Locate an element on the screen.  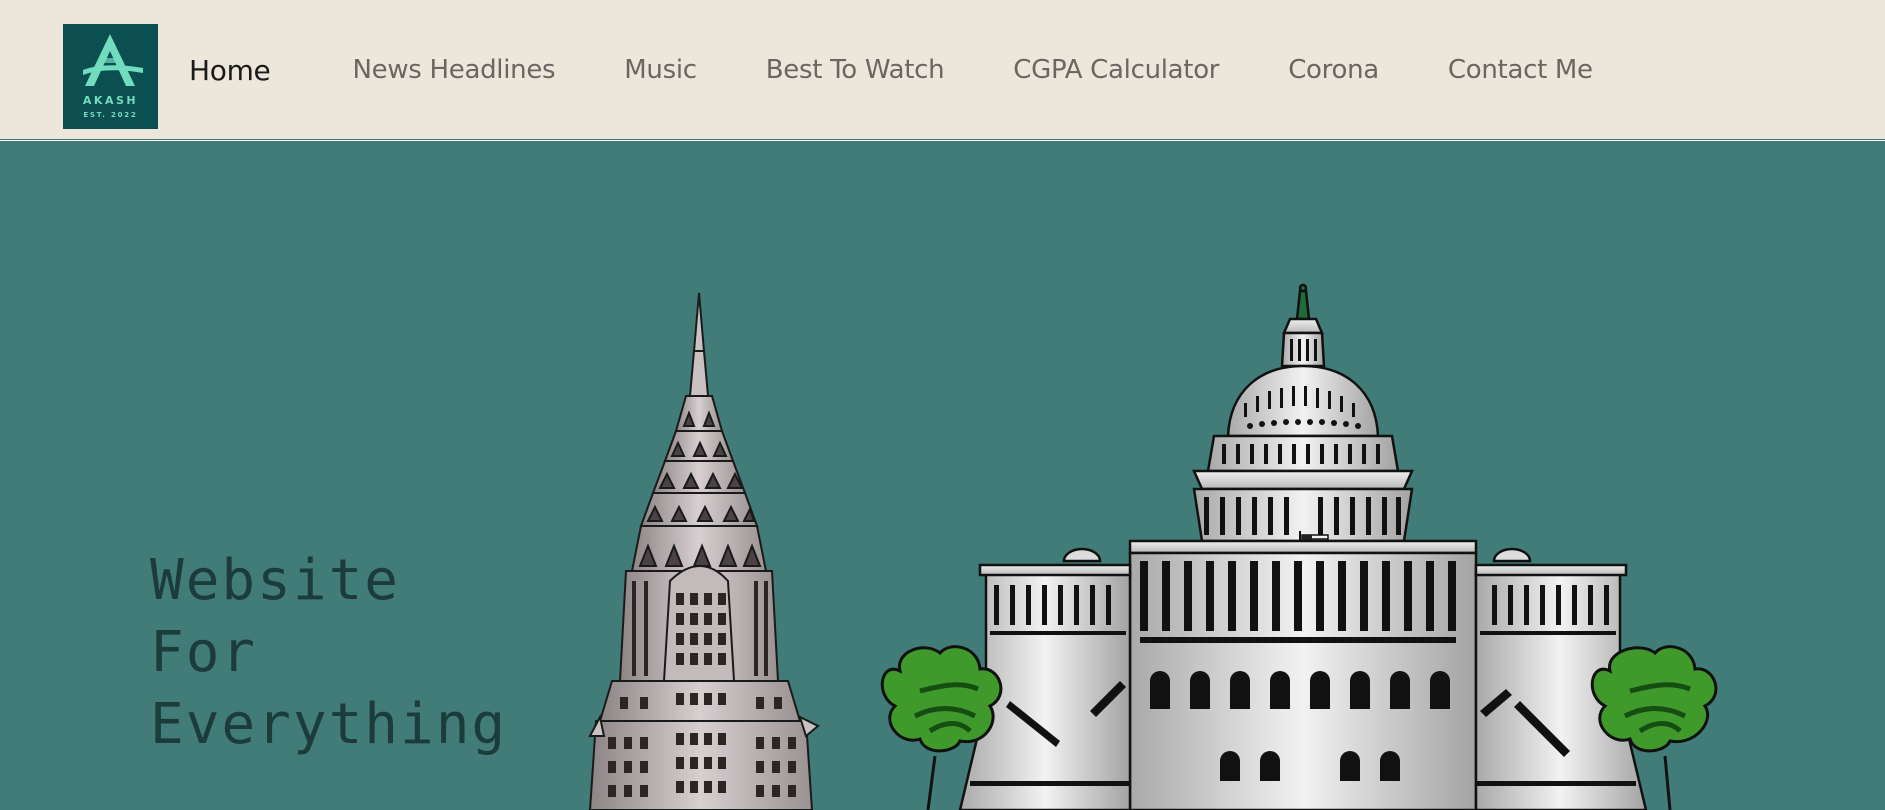
tagline-line-1: Website is located at coordinates (275, 580).